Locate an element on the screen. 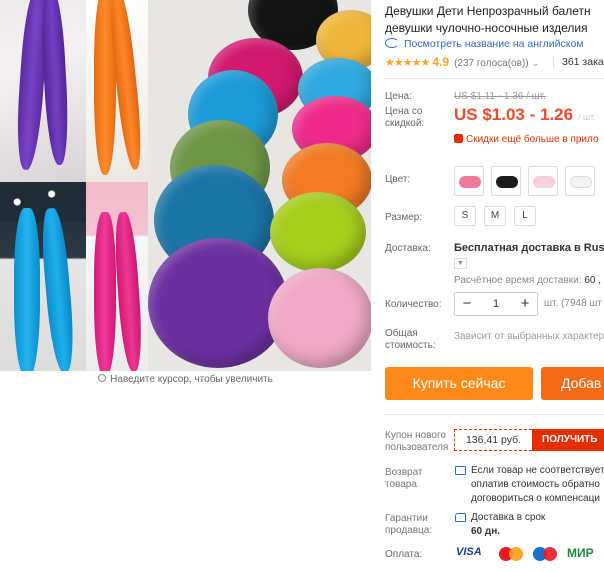  roll-purple is located at coordinates (218, 303).